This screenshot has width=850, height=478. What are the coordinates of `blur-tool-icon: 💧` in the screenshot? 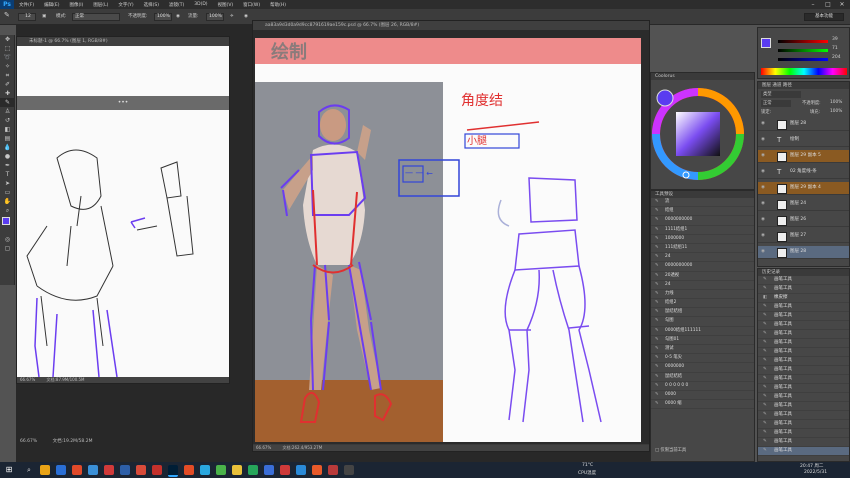 It's located at (7, 147).